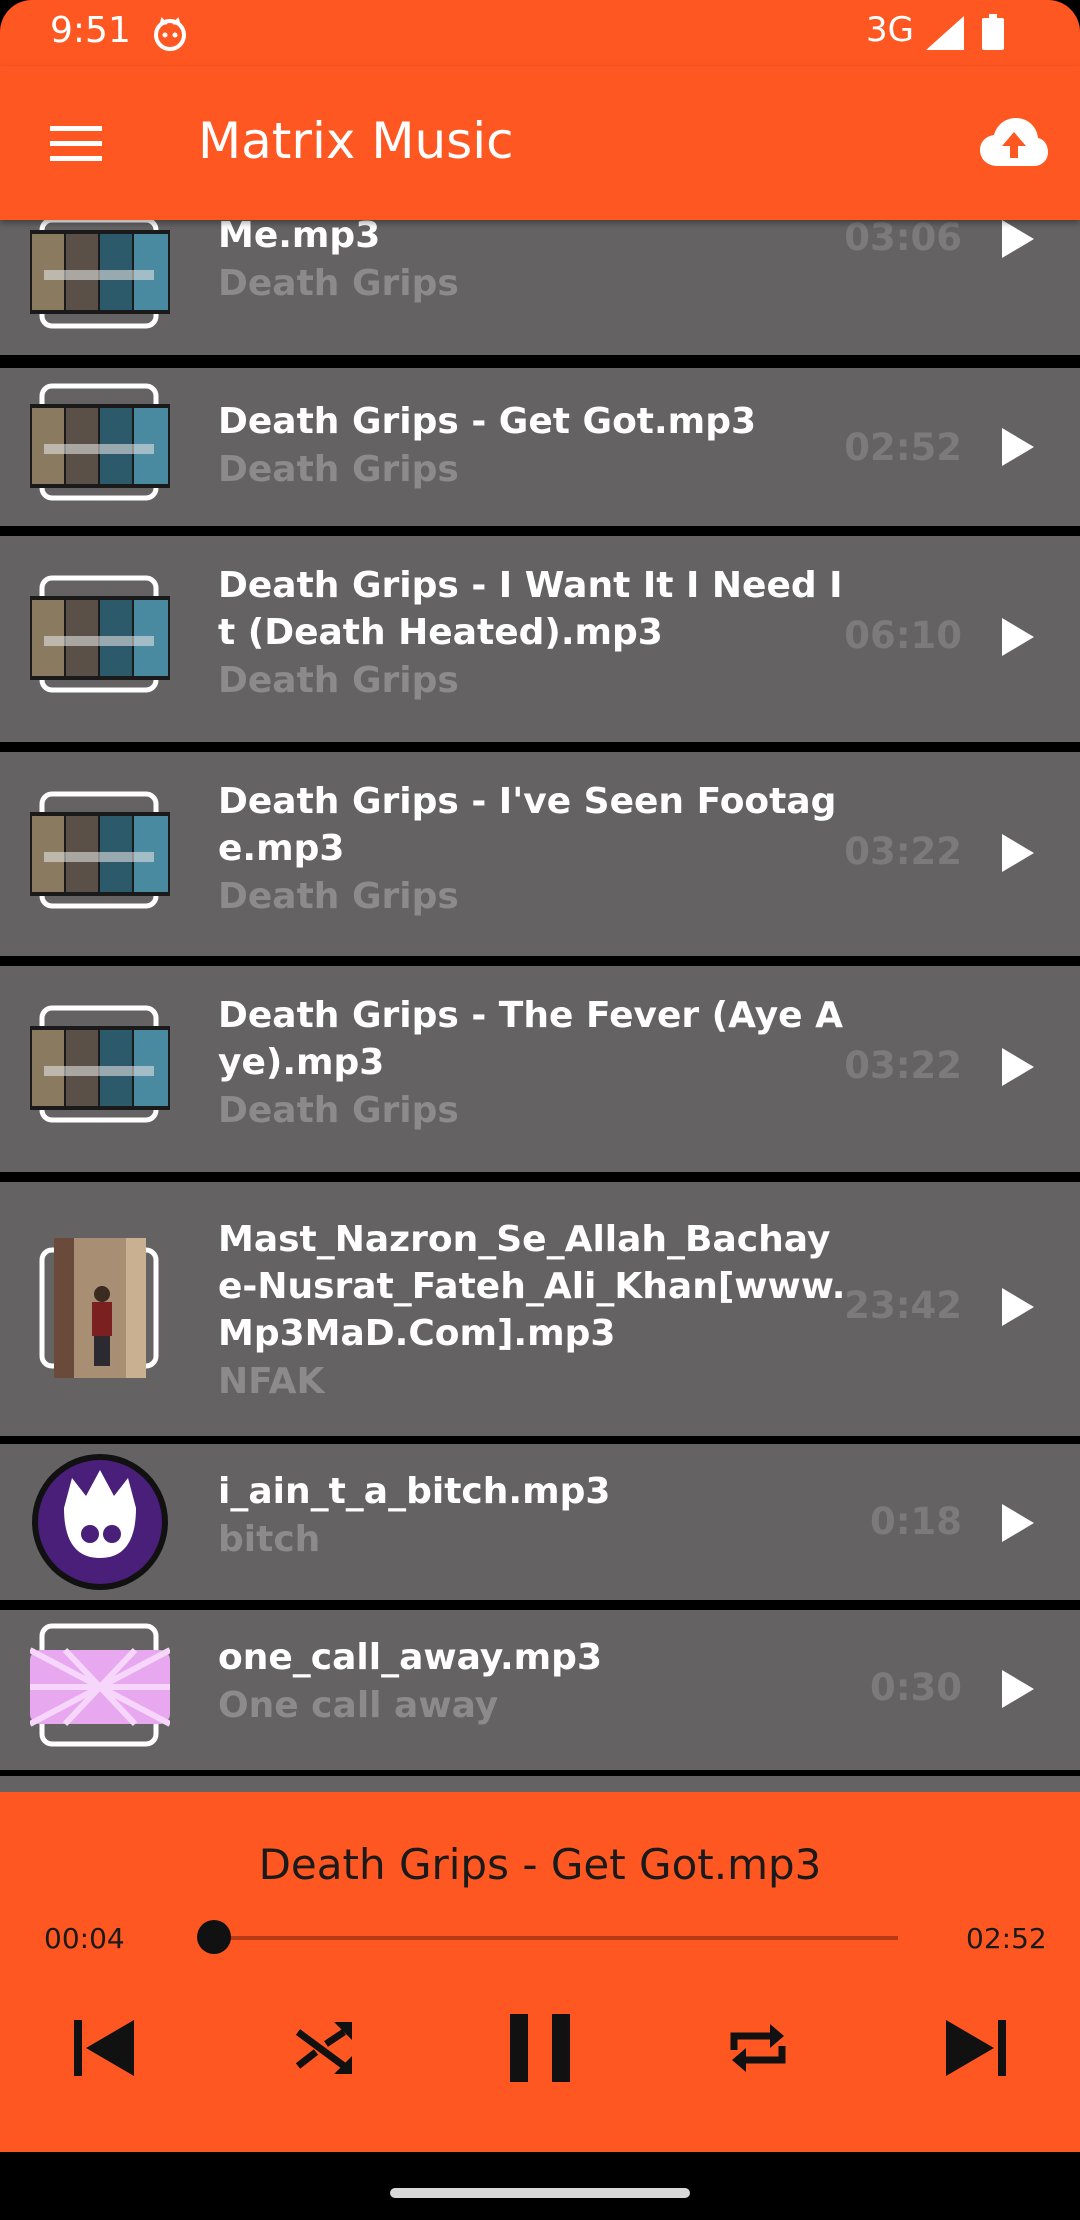 This screenshot has width=1080, height=2220. I want to click on purple-crown-logo-icon, so click(100, 1522).